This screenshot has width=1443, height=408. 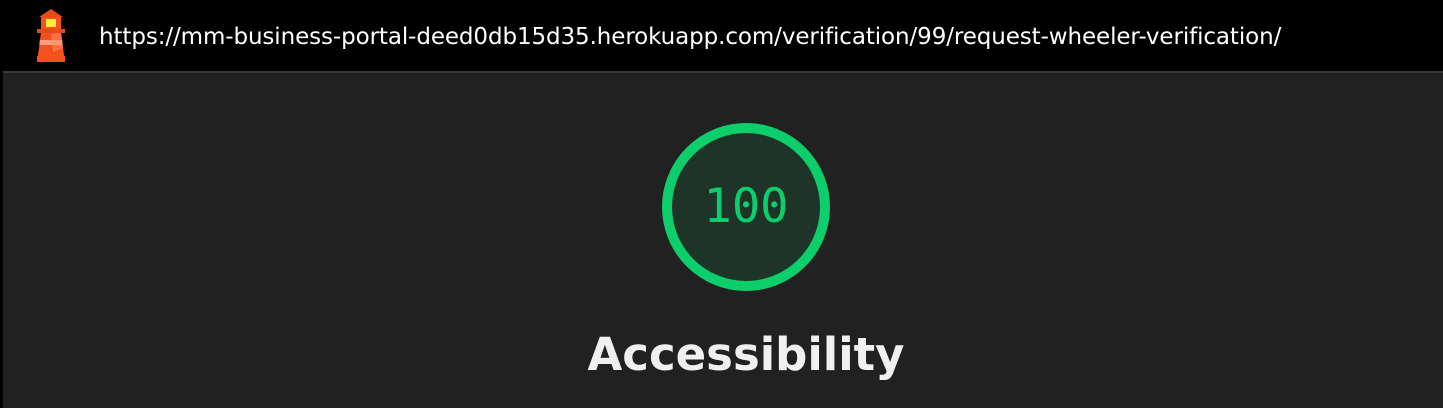 What do you see at coordinates (51, 36) in the screenshot?
I see `lighthouse-icon` at bounding box center [51, 36].